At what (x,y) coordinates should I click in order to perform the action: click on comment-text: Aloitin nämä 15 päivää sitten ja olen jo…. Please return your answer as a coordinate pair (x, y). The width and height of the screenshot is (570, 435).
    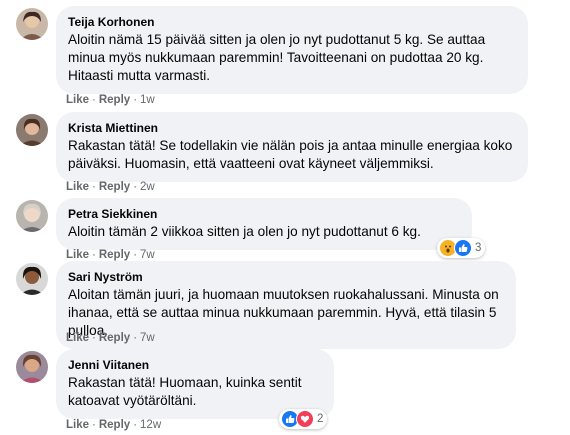
    Looking at the image, I should click on (277, 57).